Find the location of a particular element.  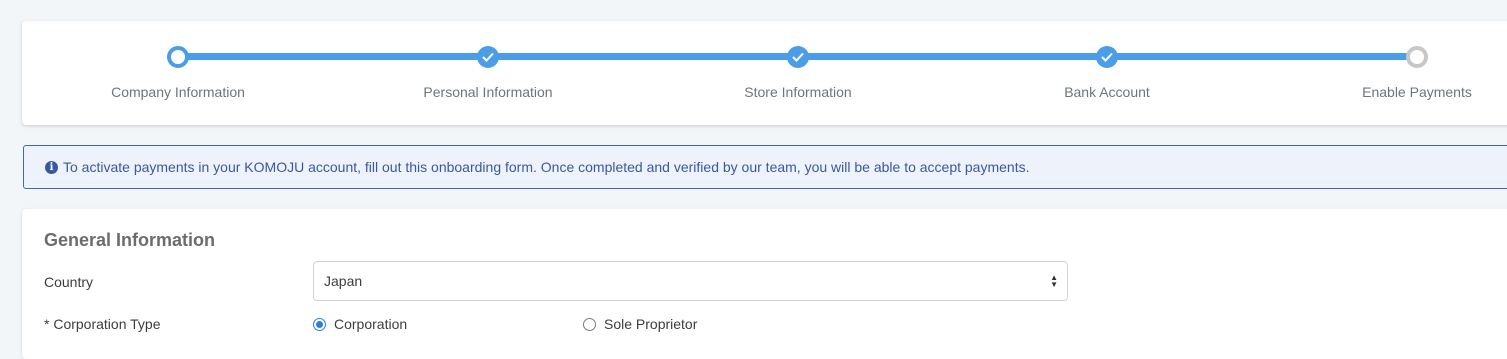

step-store-information: Store Information is located at coordinates (798, 73).